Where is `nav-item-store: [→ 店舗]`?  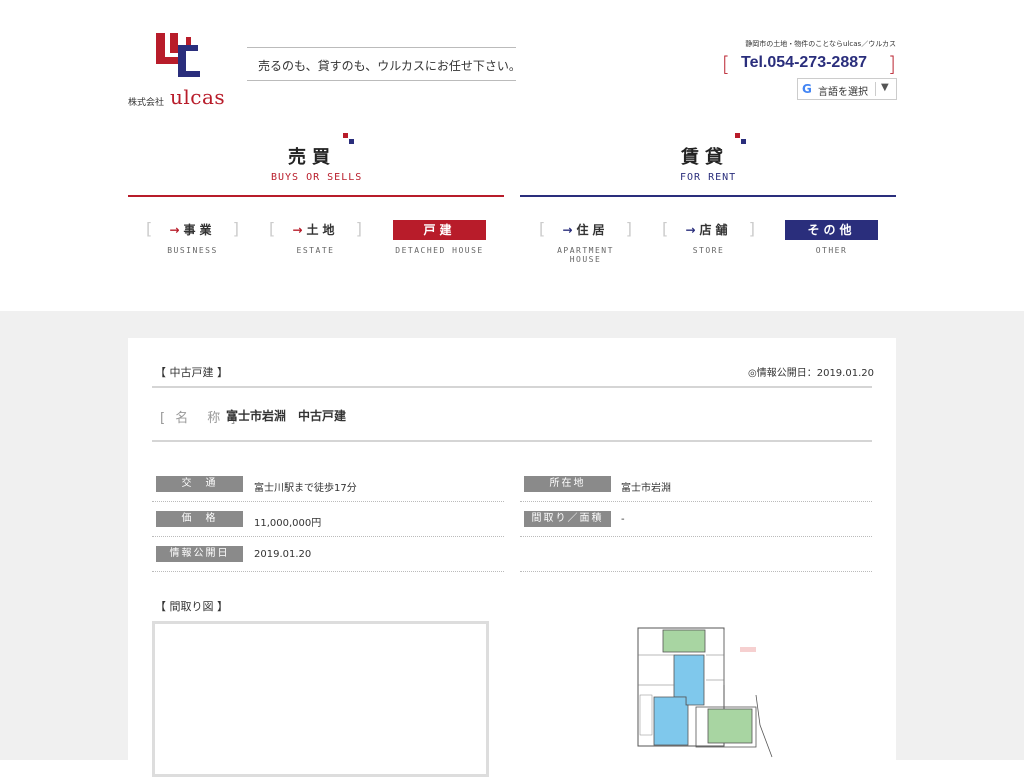
nav-item-store: [→ 店舗] is located at coordinates (708, 229).